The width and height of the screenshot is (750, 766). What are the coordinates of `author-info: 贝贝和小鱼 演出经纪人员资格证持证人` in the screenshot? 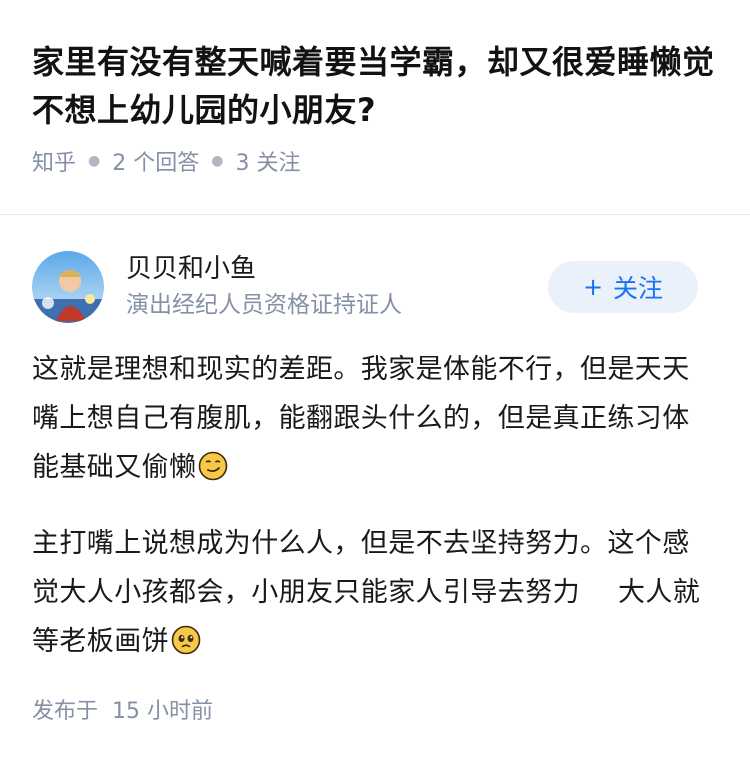 It's located at (337, 287).